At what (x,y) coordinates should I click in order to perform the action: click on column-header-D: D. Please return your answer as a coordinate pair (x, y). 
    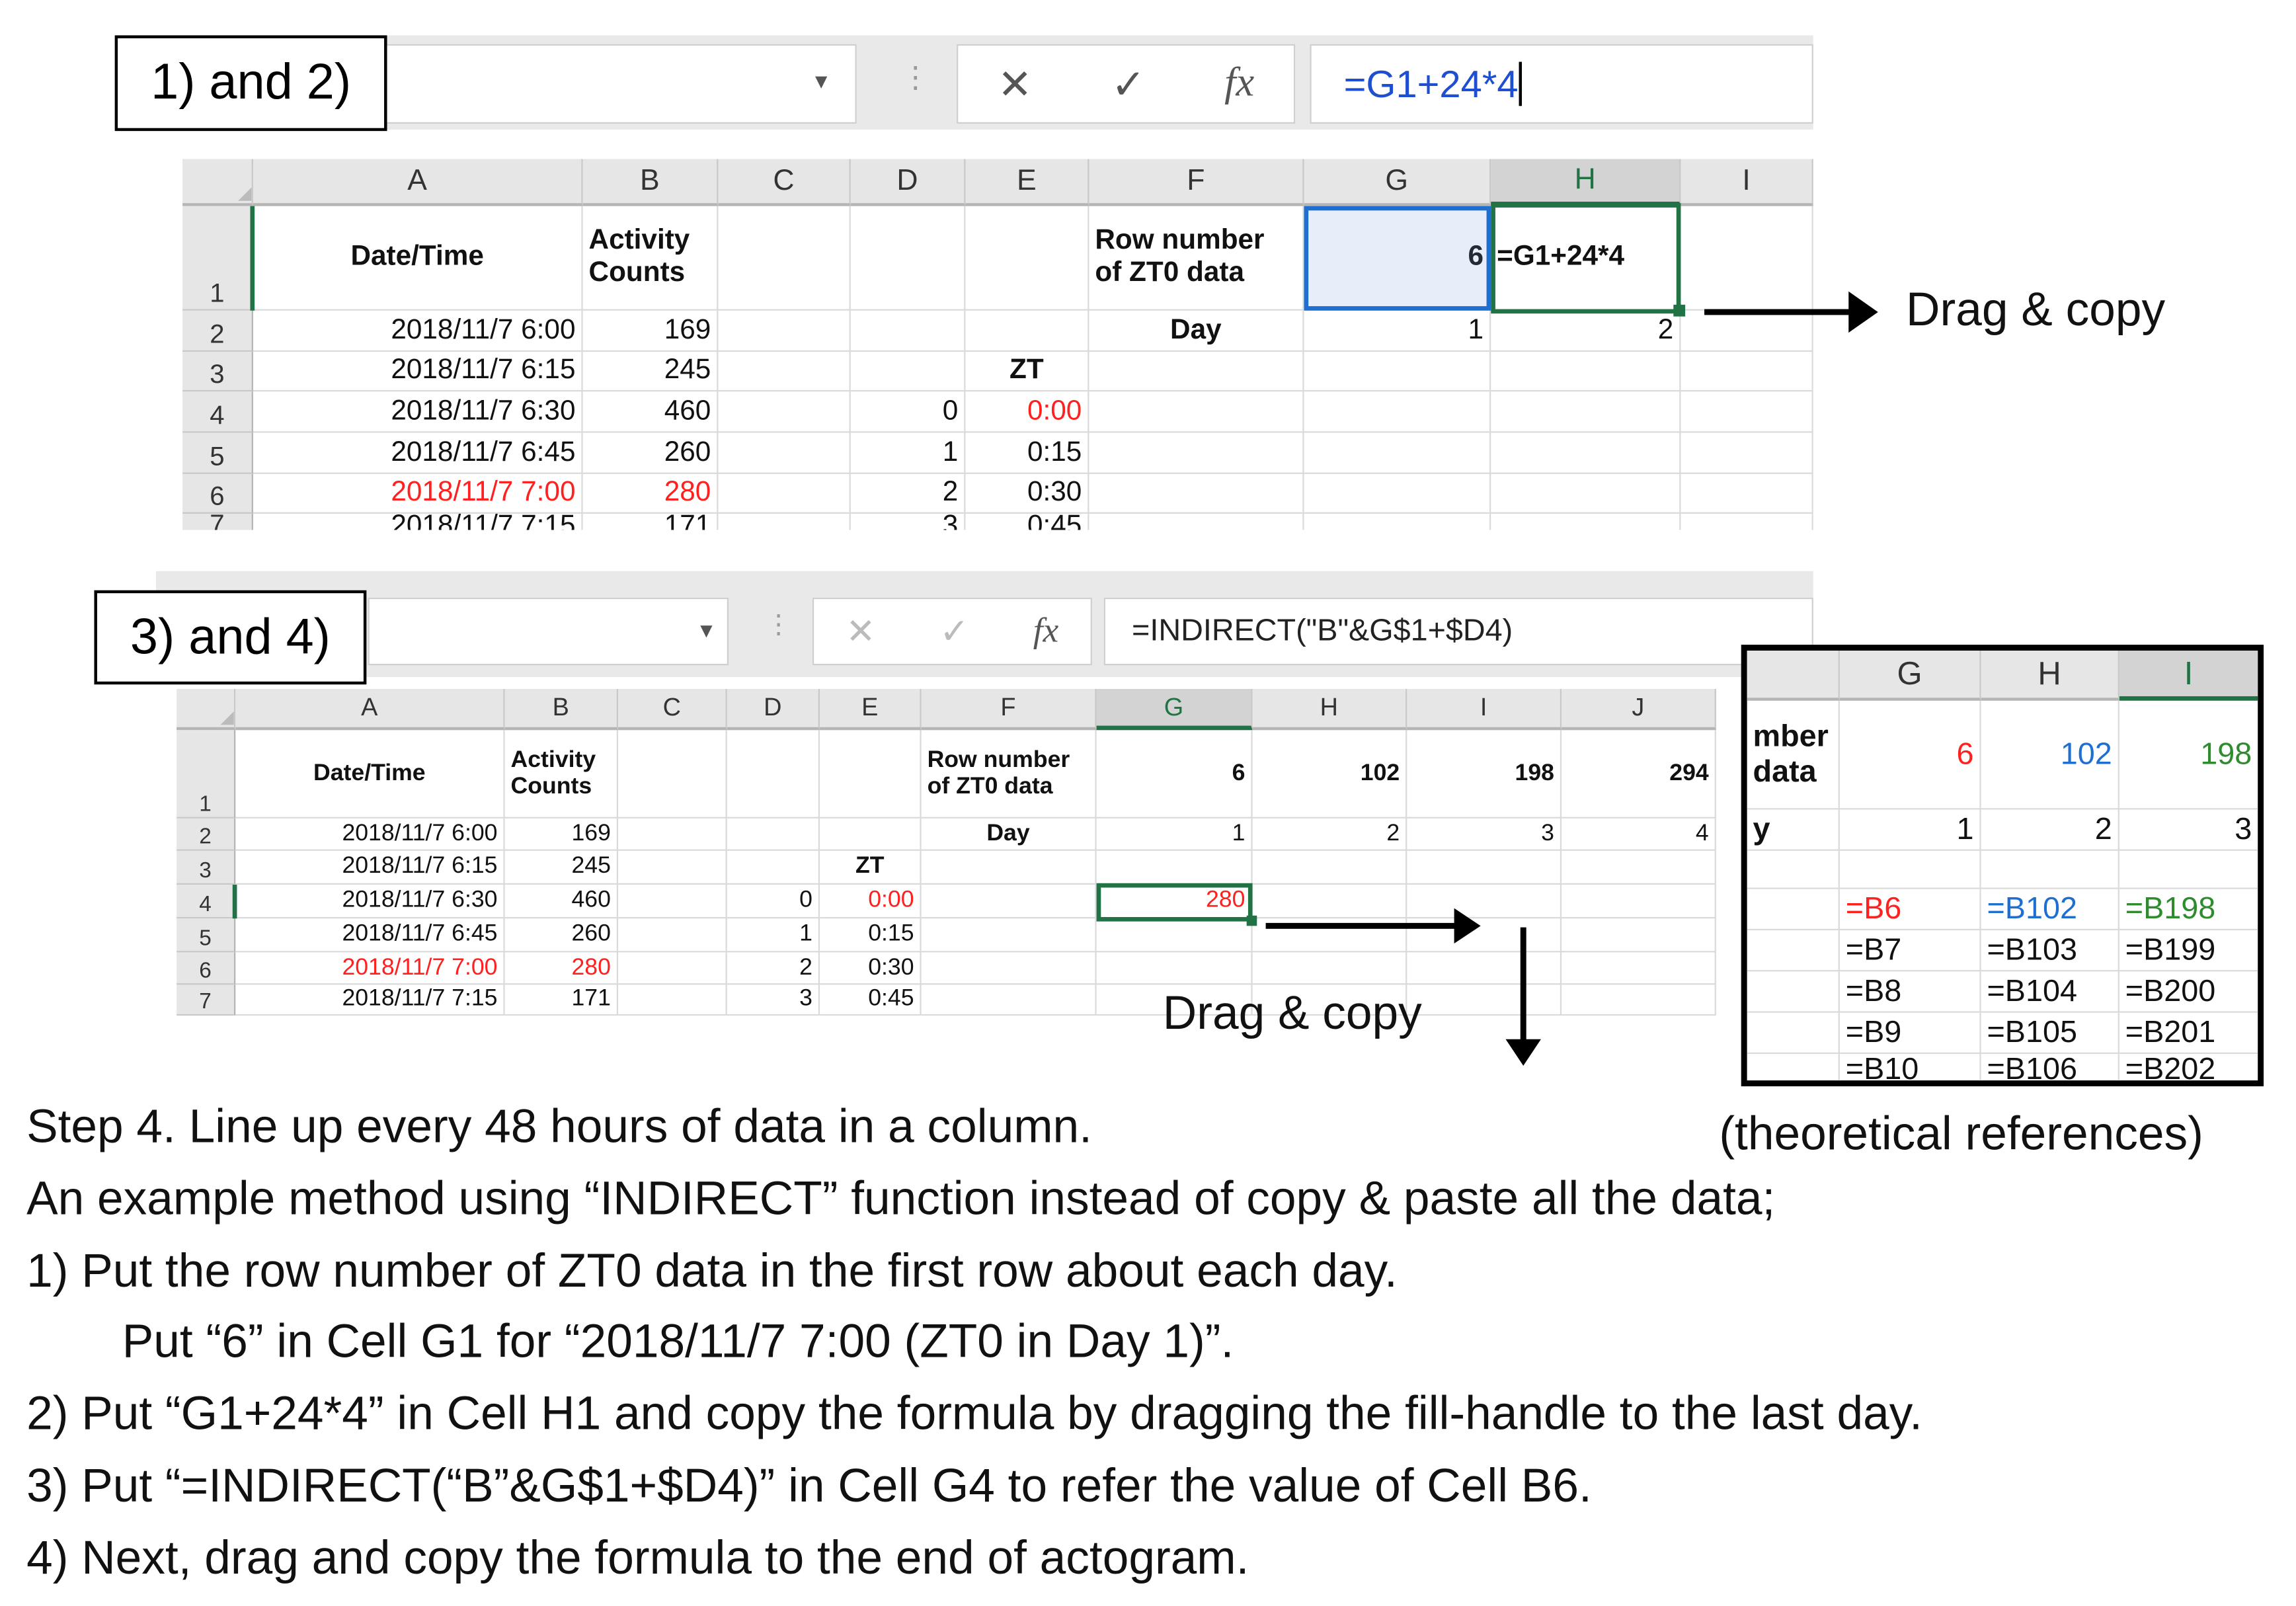
    Looking at the image, I should click on (773, 709).